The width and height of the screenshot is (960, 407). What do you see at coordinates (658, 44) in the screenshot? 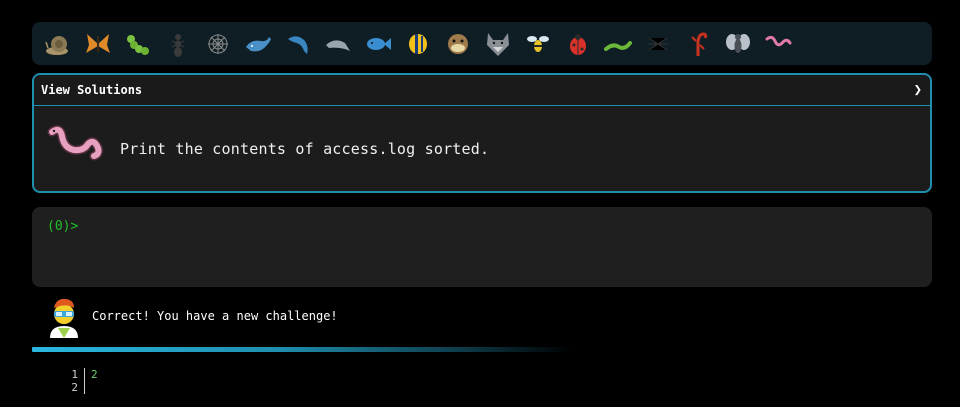
I see `spider-icon` at bounding box center [658, 44].